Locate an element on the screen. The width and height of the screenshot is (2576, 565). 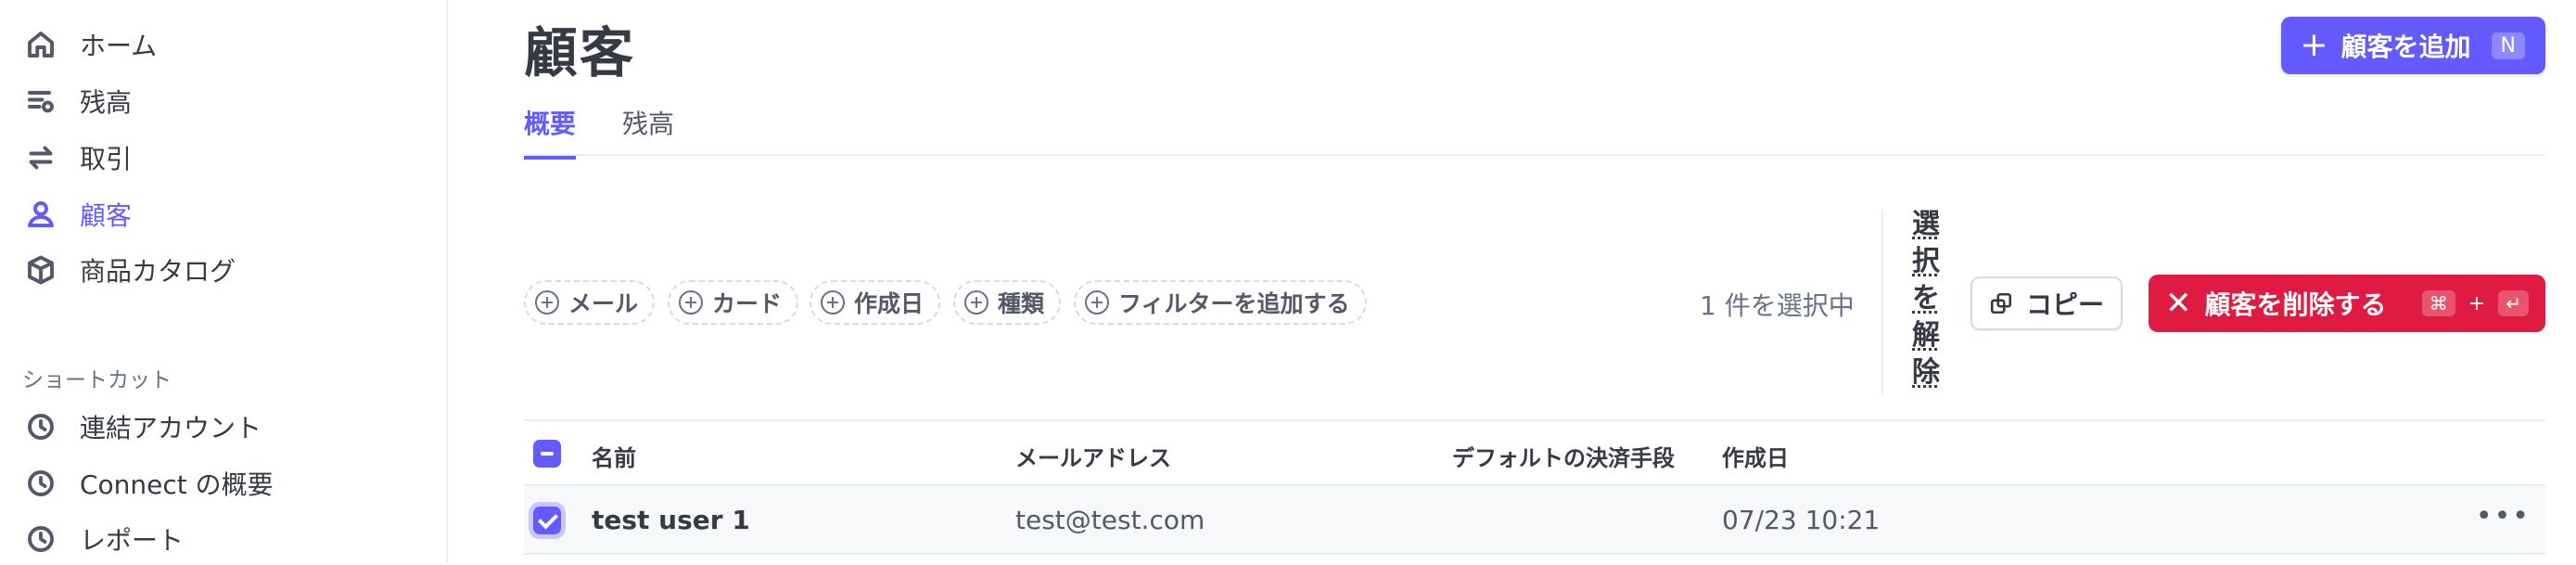
sidebar-item-home: ホーム is located at coordinates (90, 45).